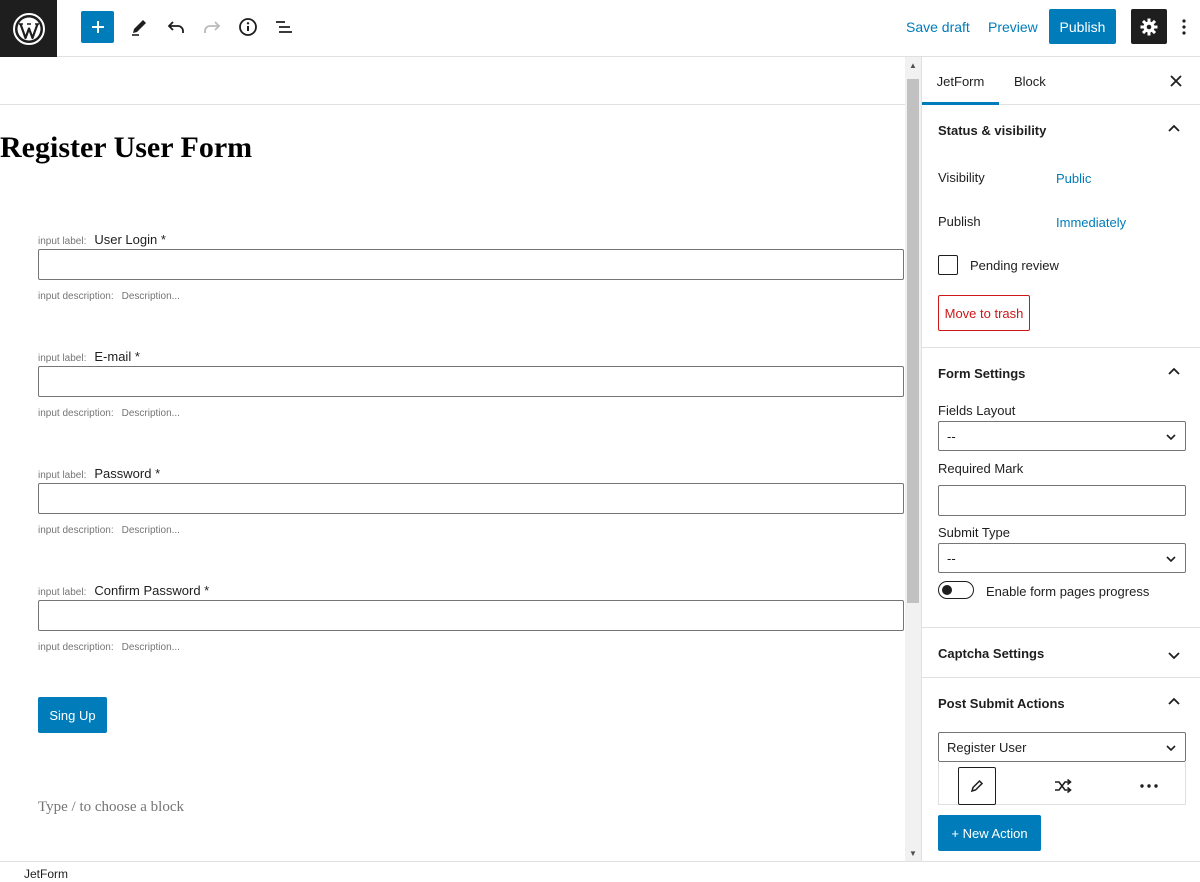 This screenshot has width=1200, height=882. Describe the element at coordinates (913, 853) in the screenshot. I see `scroll-down-arrow-icon: ▼` at that location.